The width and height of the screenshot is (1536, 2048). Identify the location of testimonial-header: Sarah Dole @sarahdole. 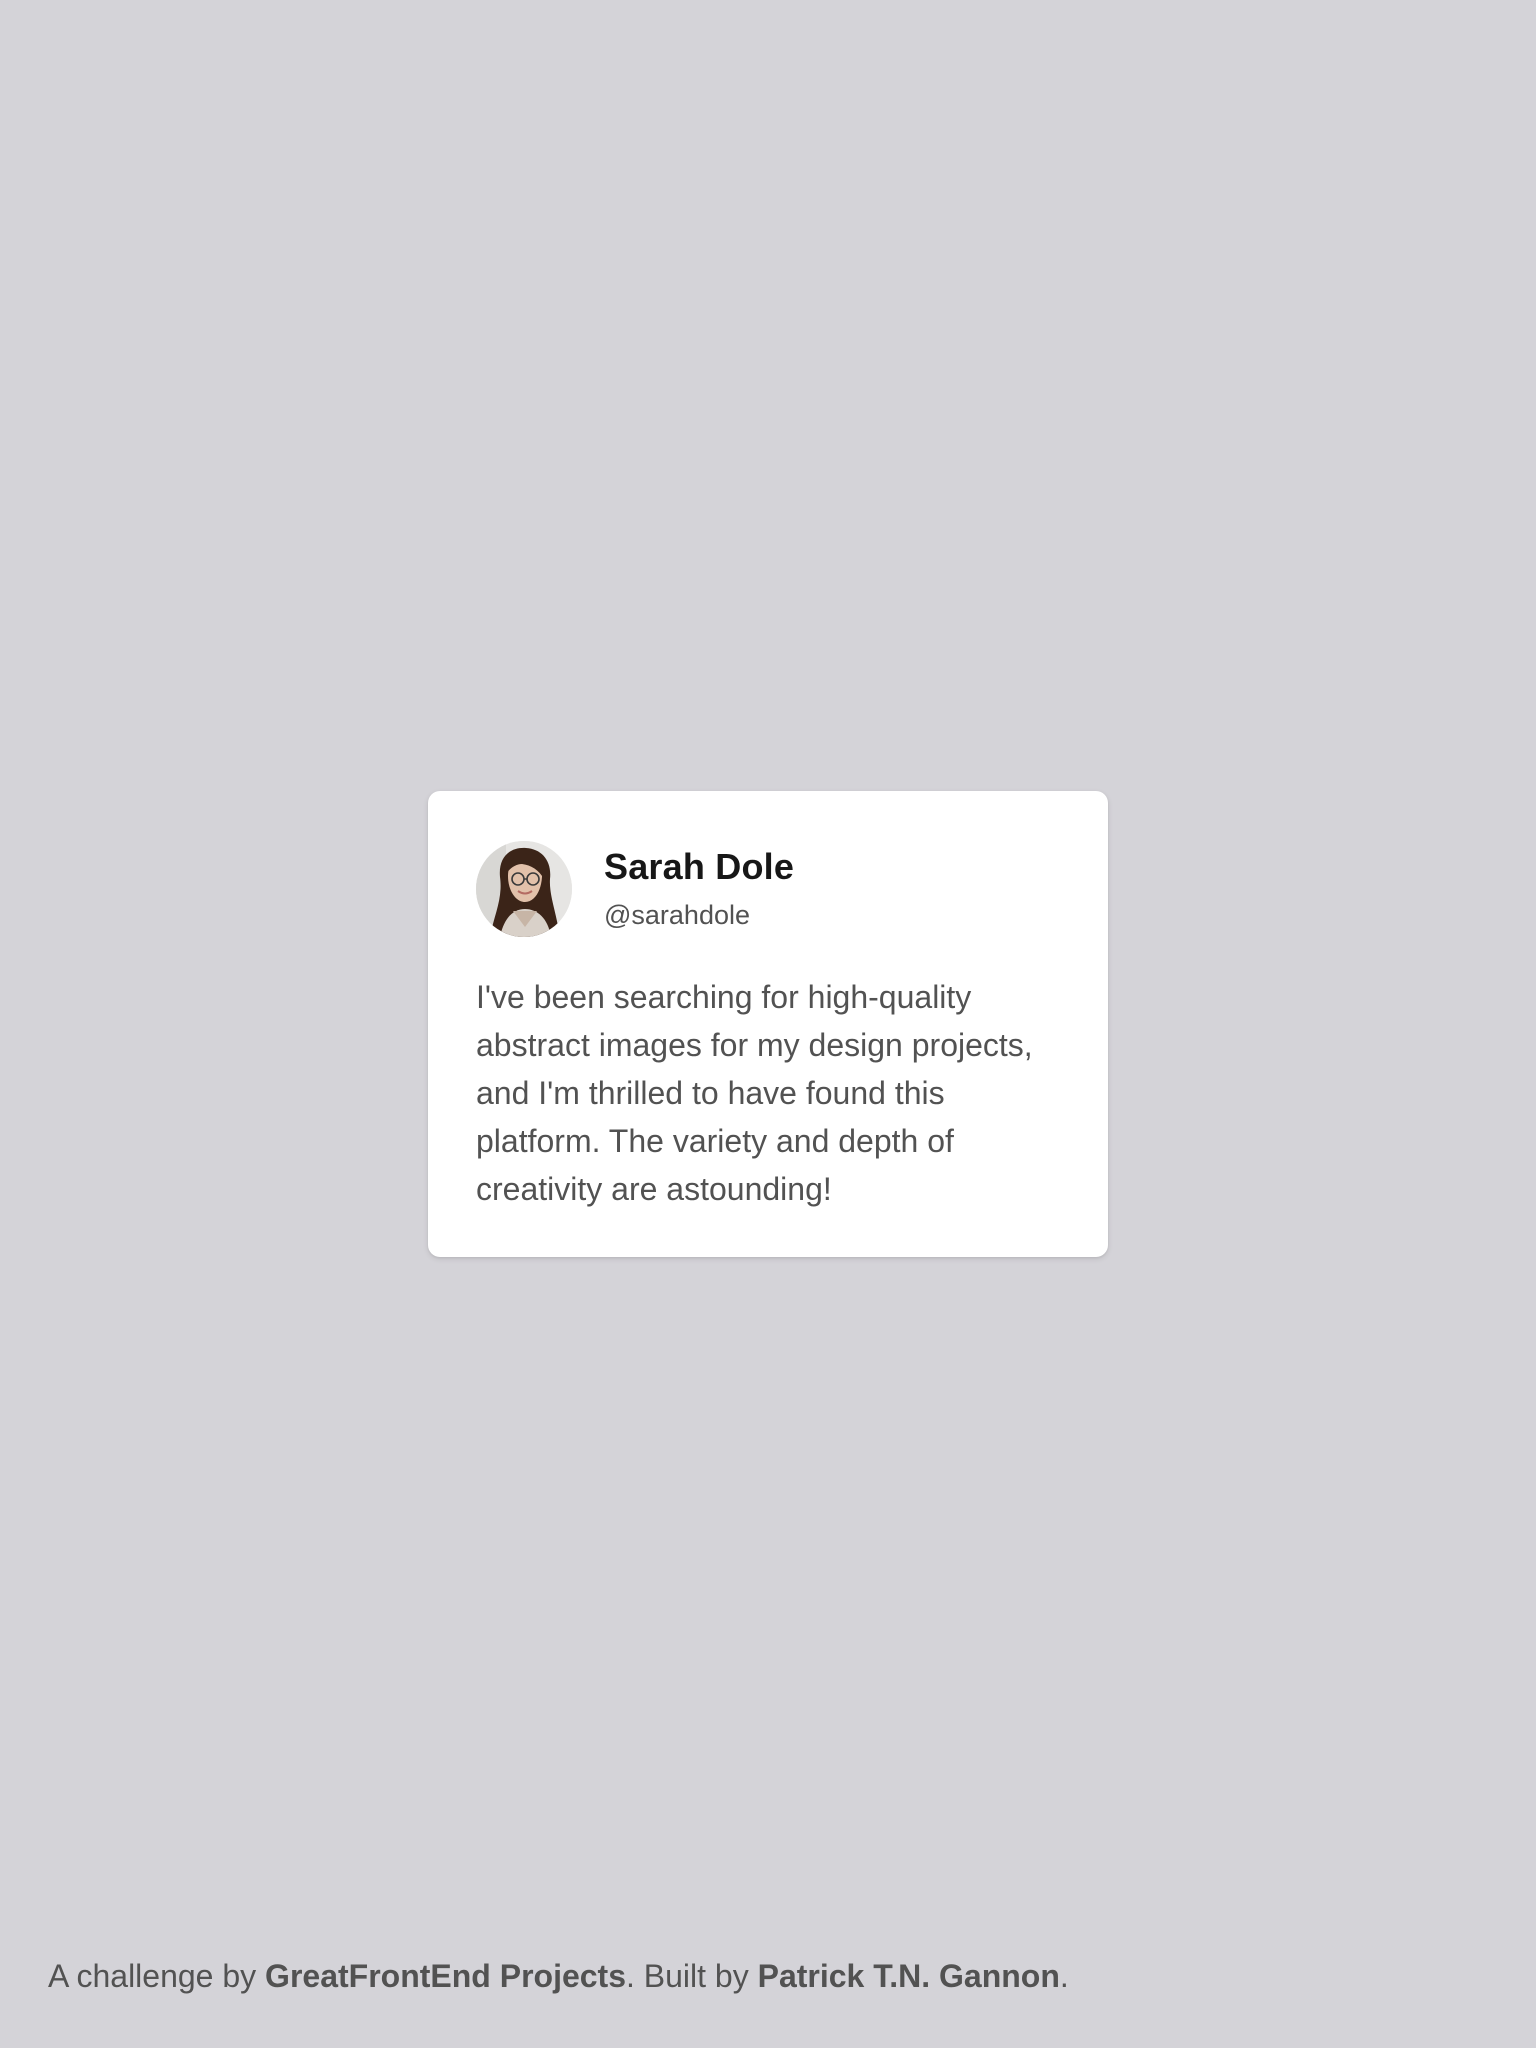
(768, 889).